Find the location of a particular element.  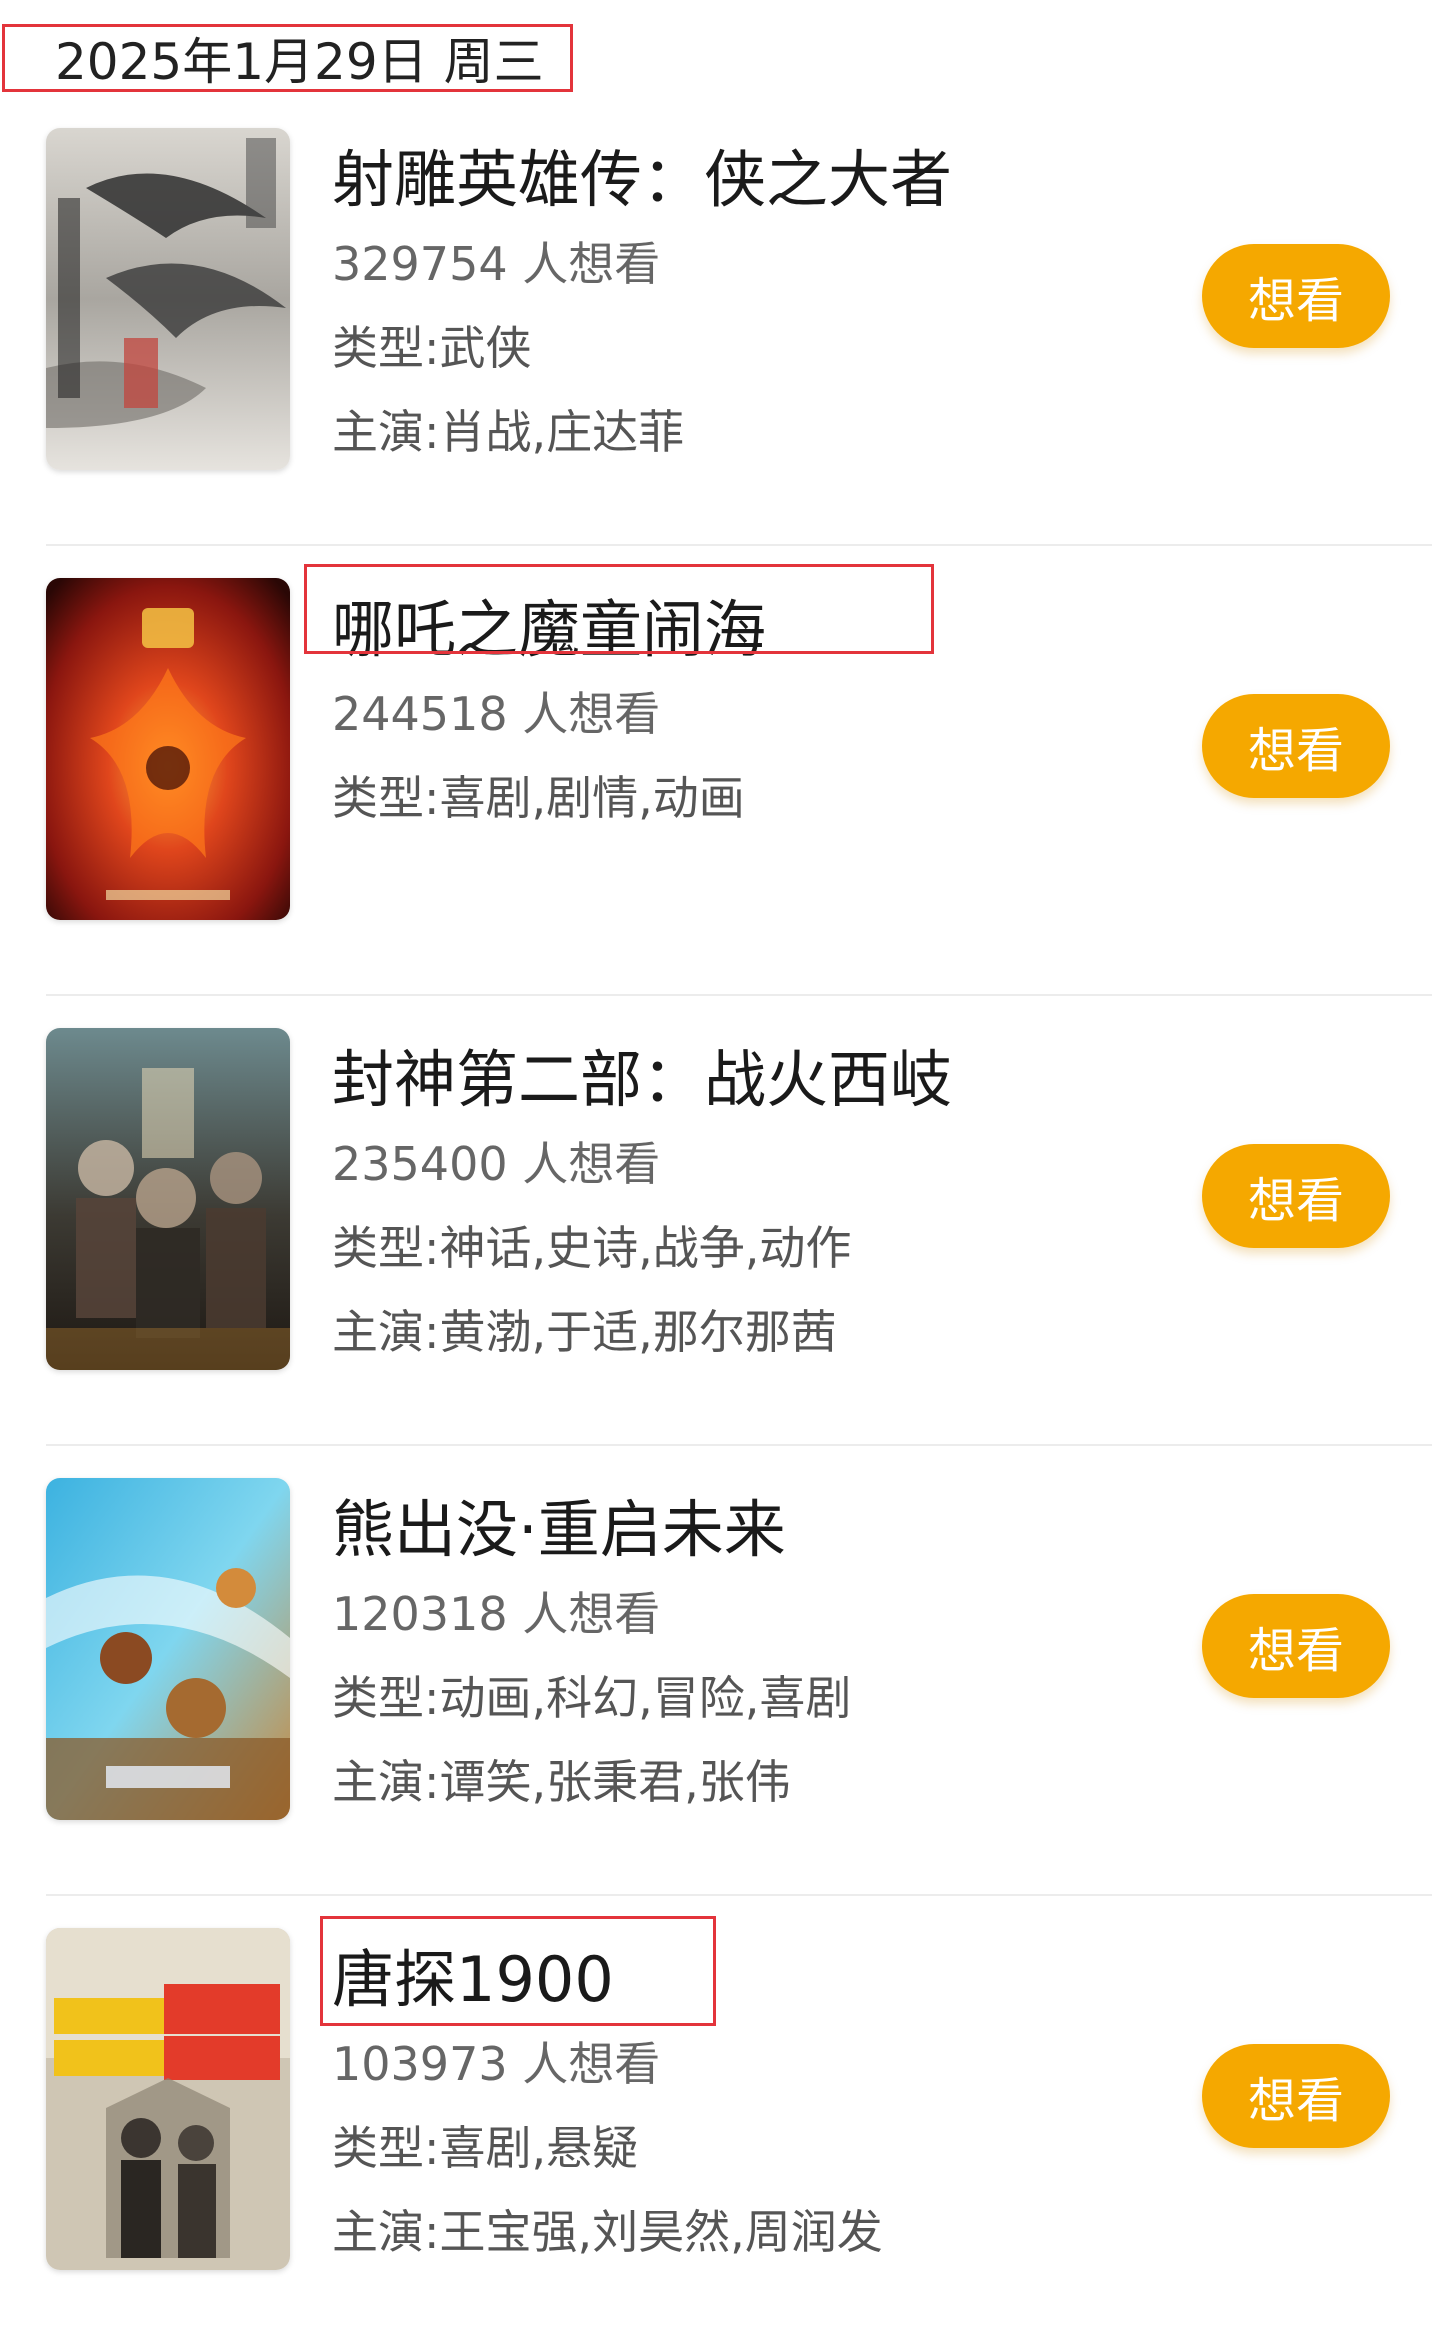

movie-title: 射雕英雄传：侠之大者 is located at coordinates (642, 179).